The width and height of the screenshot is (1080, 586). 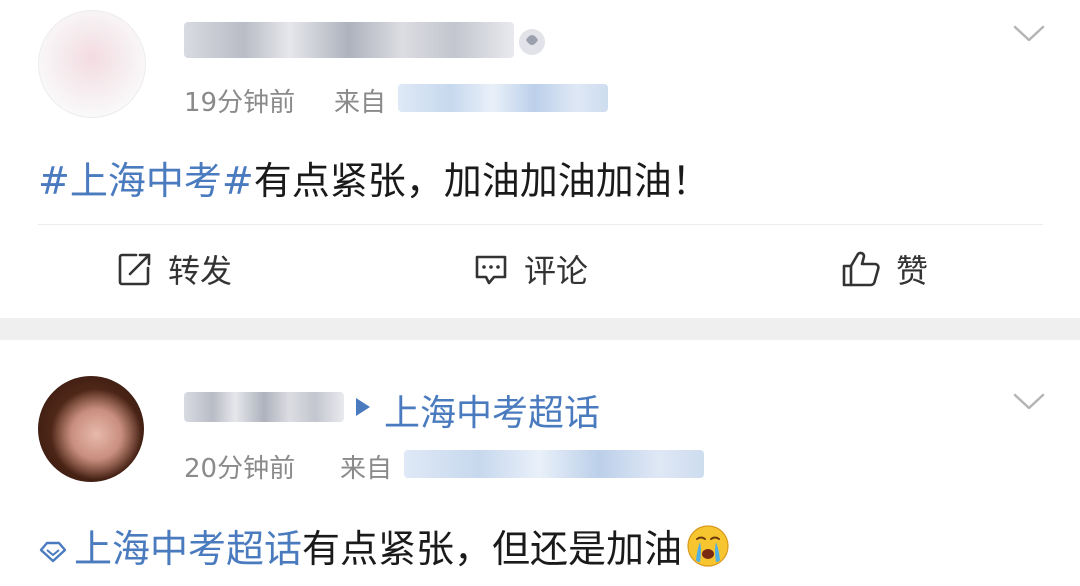 What do you see at coordinates (912, 271) in the screenshot?
I see `like-label: 赞` at bounding box center [912, 271].